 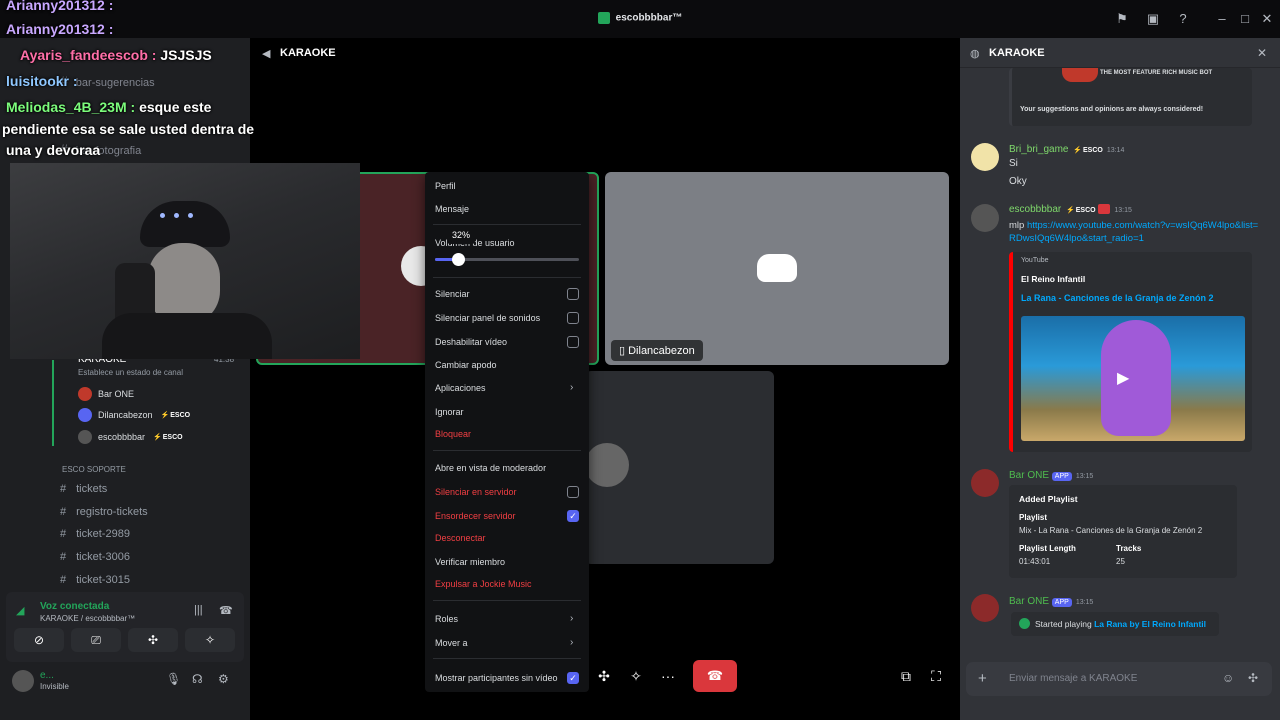 What do you see at coordinates (668, 676) in the screenshot?
I see `more-options-icon: ···` at bounding box center [668, 676].